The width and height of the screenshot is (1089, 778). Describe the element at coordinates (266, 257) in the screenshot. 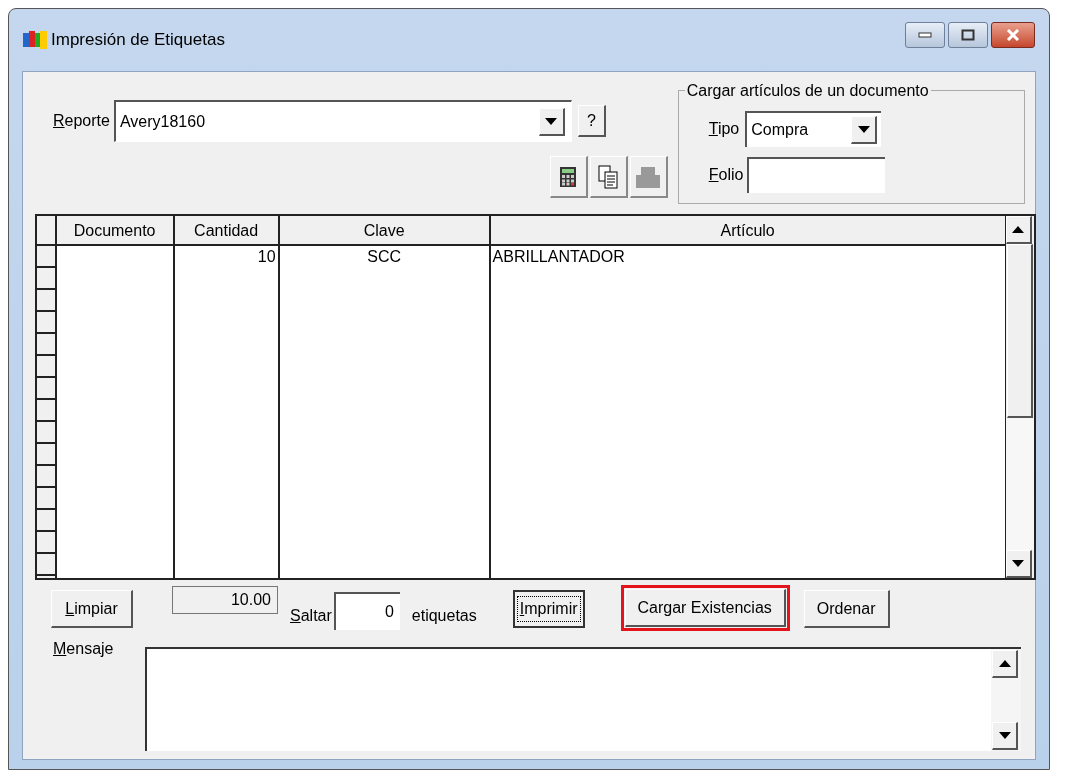

I see `table-cell-text: 10` at that location.